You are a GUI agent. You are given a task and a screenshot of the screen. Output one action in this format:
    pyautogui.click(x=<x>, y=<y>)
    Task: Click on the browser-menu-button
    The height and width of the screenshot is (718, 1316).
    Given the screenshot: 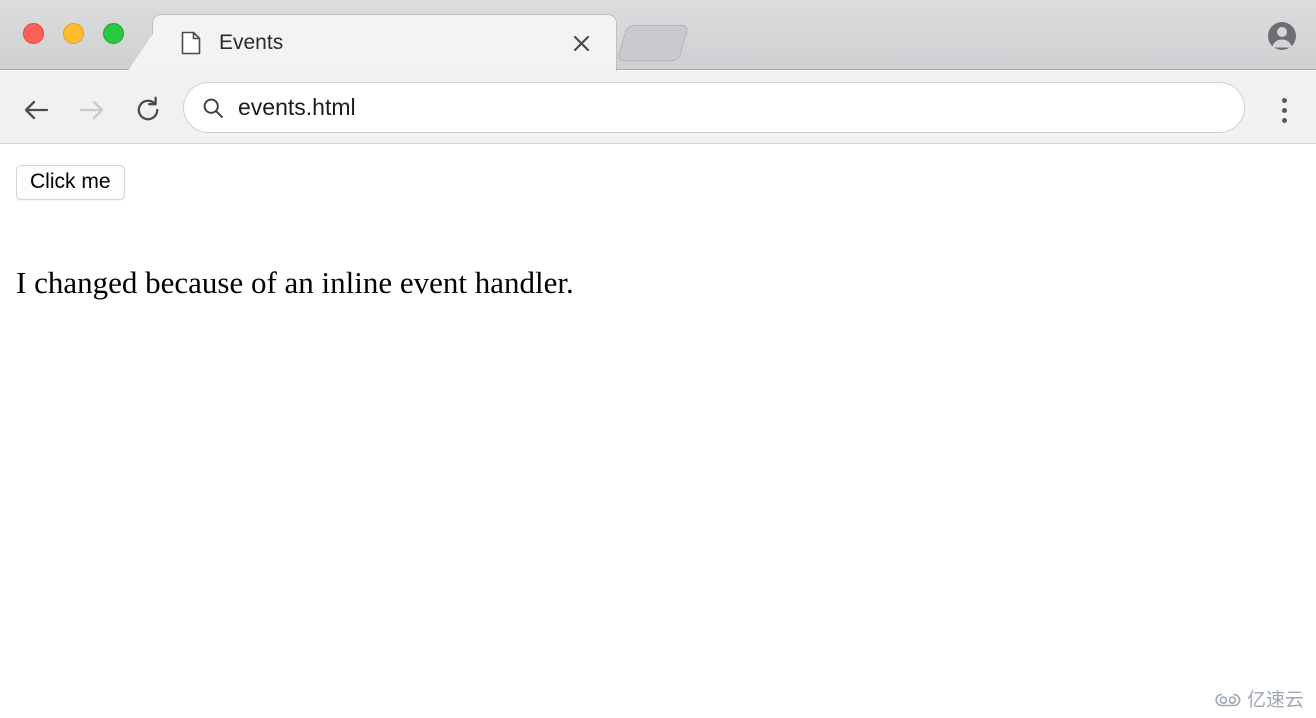 What is the action you would take?
    pyautogui.click(x=1284, y=110)
    